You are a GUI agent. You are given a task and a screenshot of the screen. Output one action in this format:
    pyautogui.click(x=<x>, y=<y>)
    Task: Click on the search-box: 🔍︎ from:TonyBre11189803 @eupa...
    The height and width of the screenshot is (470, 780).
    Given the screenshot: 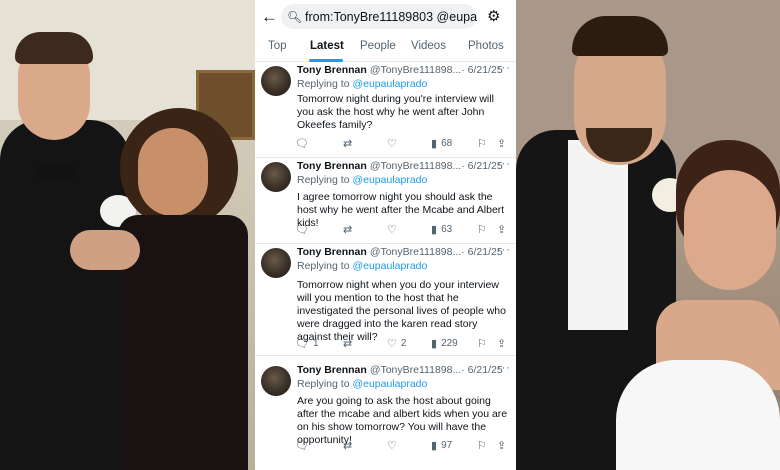 What is the action you would take?
    pyautogui.click(x=379, y=16)
    